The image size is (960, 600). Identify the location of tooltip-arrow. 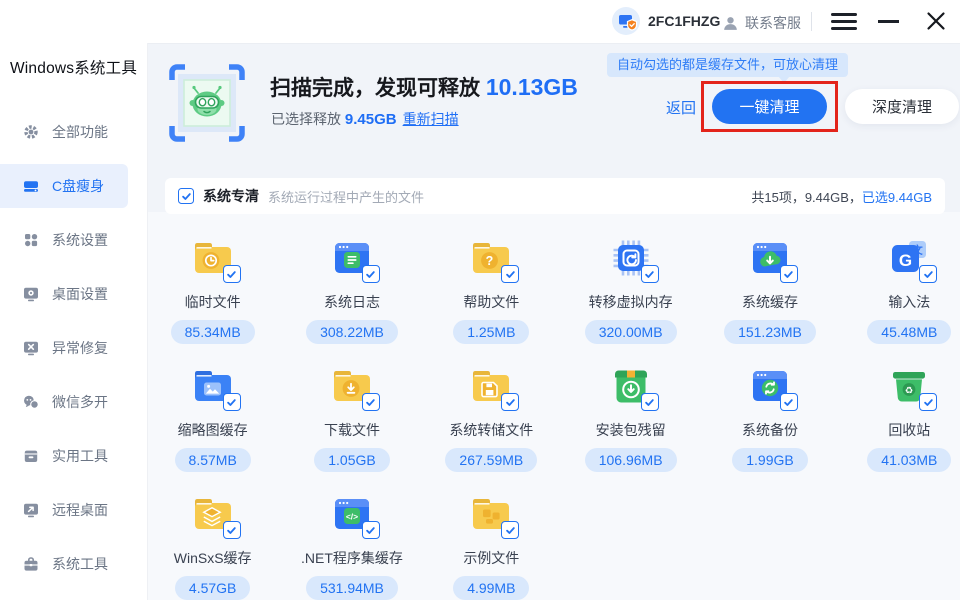
(784, 79).